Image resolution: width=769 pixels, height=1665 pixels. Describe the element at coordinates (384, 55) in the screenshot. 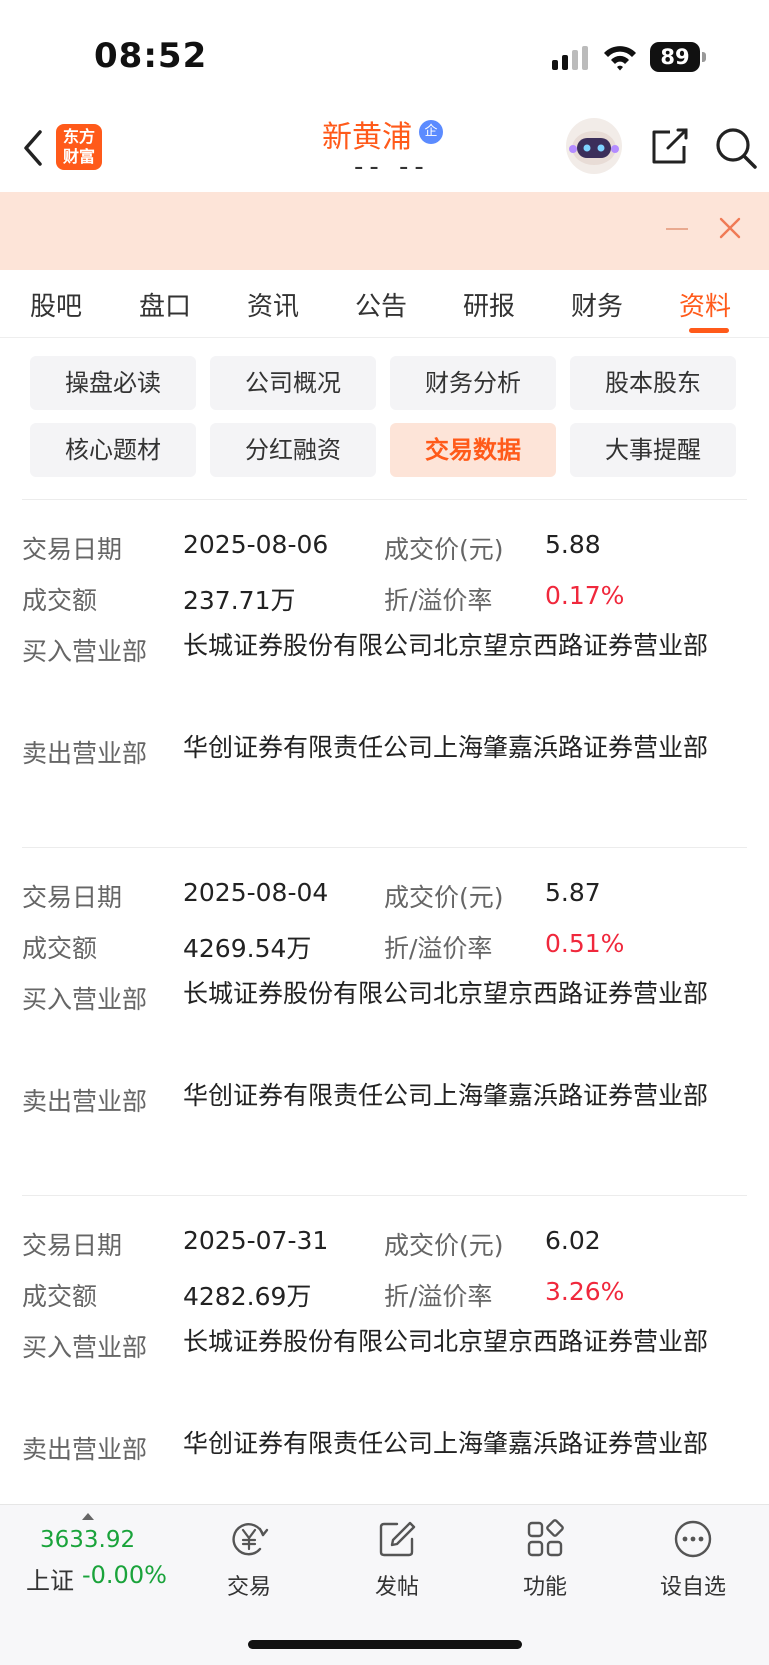

I see `status-bar: 08:52 89` at that location.